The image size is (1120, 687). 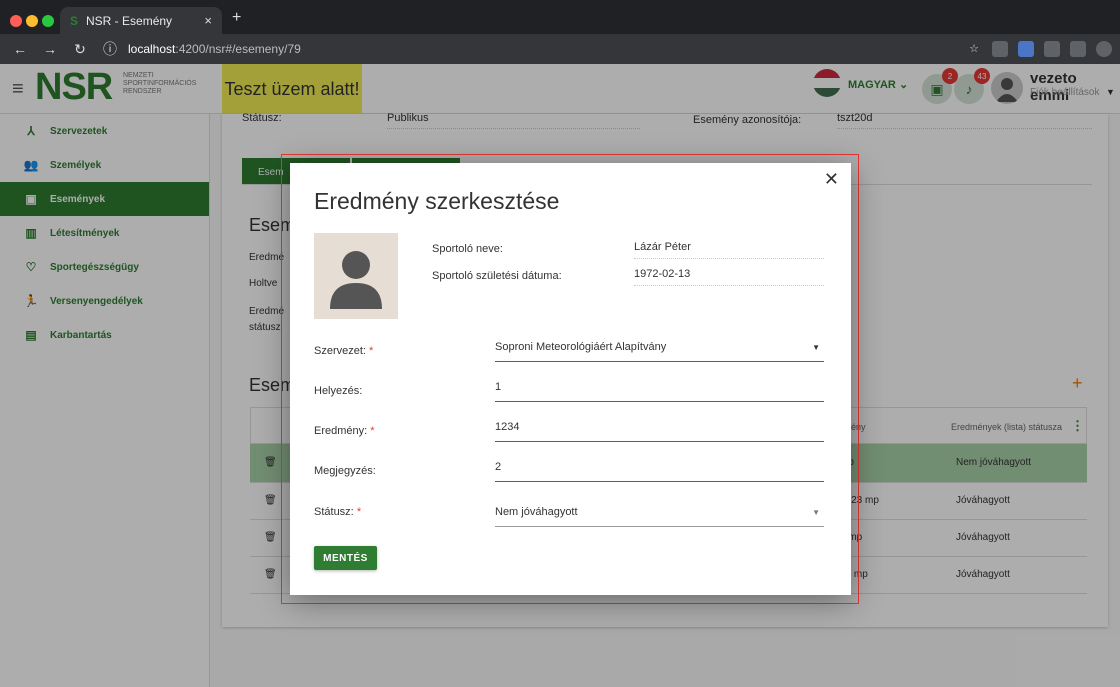 What do you see at coordinates (20, 49) in the screenshot?
I see `back-icon: ←` at bounding box center [20, 49].